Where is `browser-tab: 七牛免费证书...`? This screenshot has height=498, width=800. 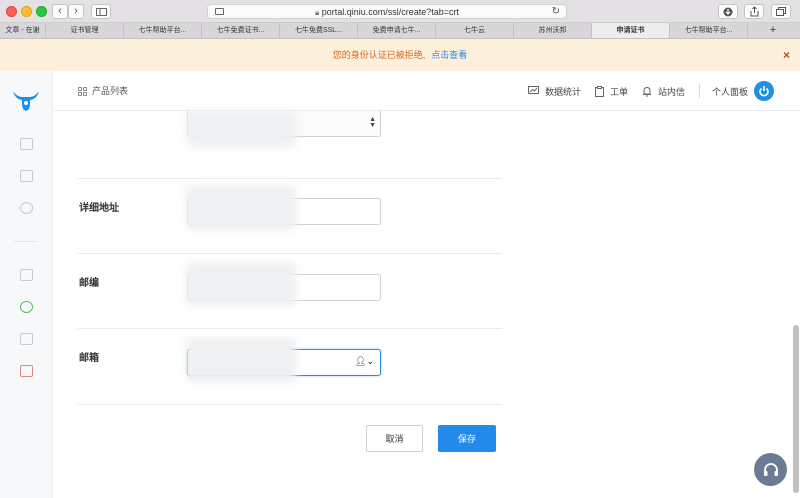 browser-tab: 七牛免费证书... is located at coordinates (241, 30).